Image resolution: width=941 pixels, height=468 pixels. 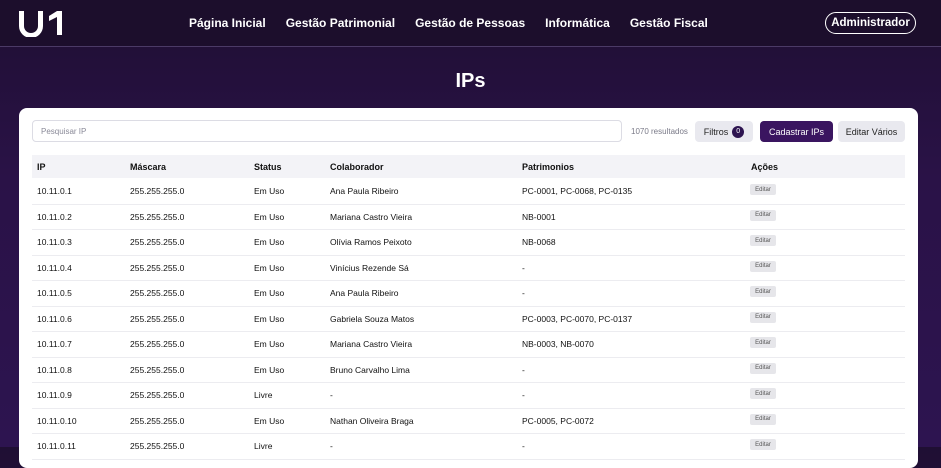 What do you see at coordinates (577, 23) in the screenshot?
I see `nav-informatica: Informática` at bounding box center [577, 23].